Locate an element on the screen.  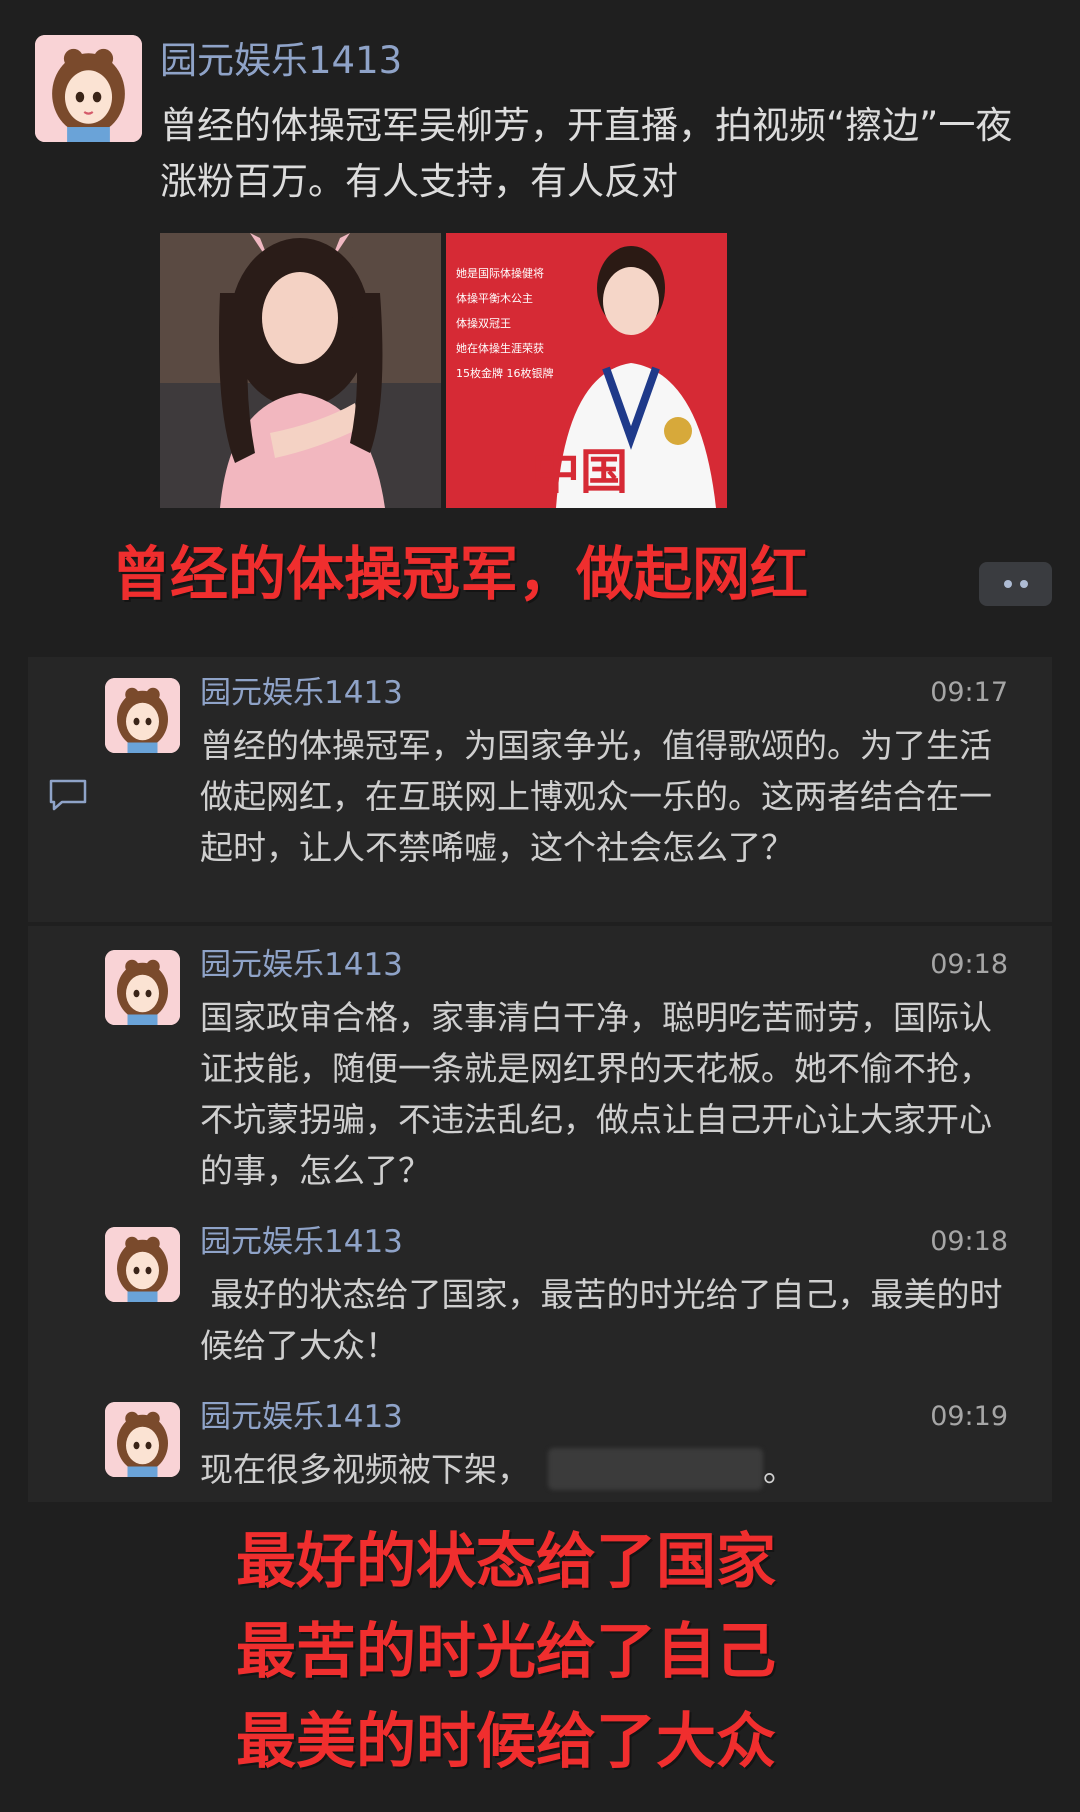
post-username: 园元娱乐1413 is located at coordinates (281, 61).